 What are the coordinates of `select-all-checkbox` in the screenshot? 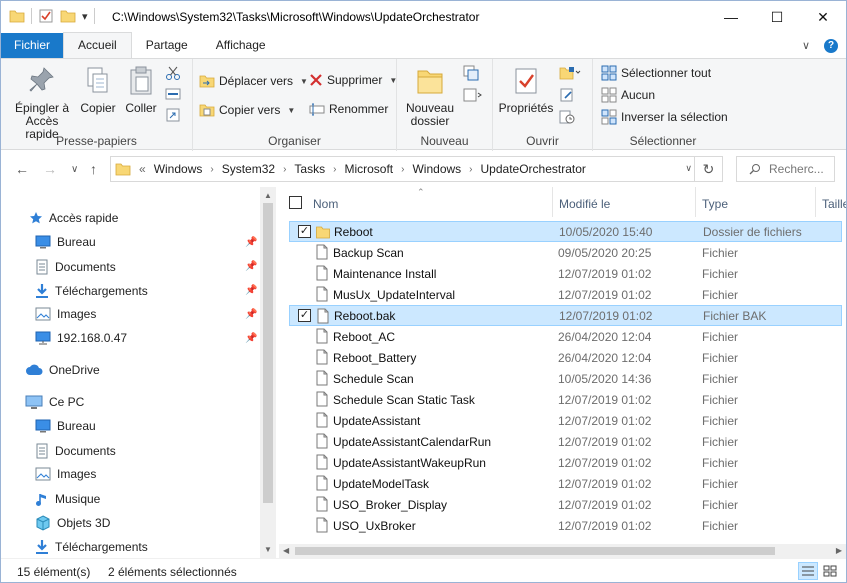 It's located at (295, 202).